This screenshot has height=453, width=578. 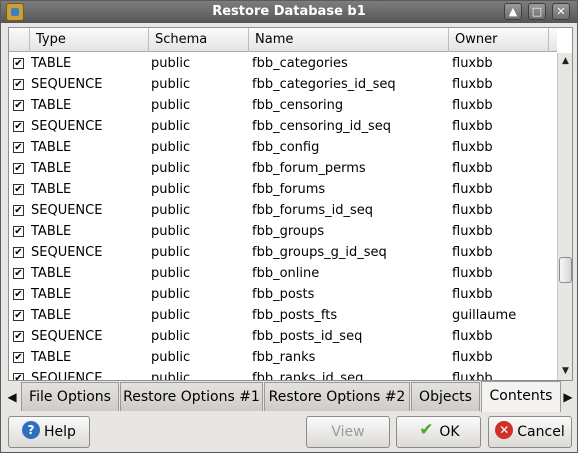 I want to click on table-row: ✔ TABLE public fbb_censoring fluxbb, so click(x=283, y=105).